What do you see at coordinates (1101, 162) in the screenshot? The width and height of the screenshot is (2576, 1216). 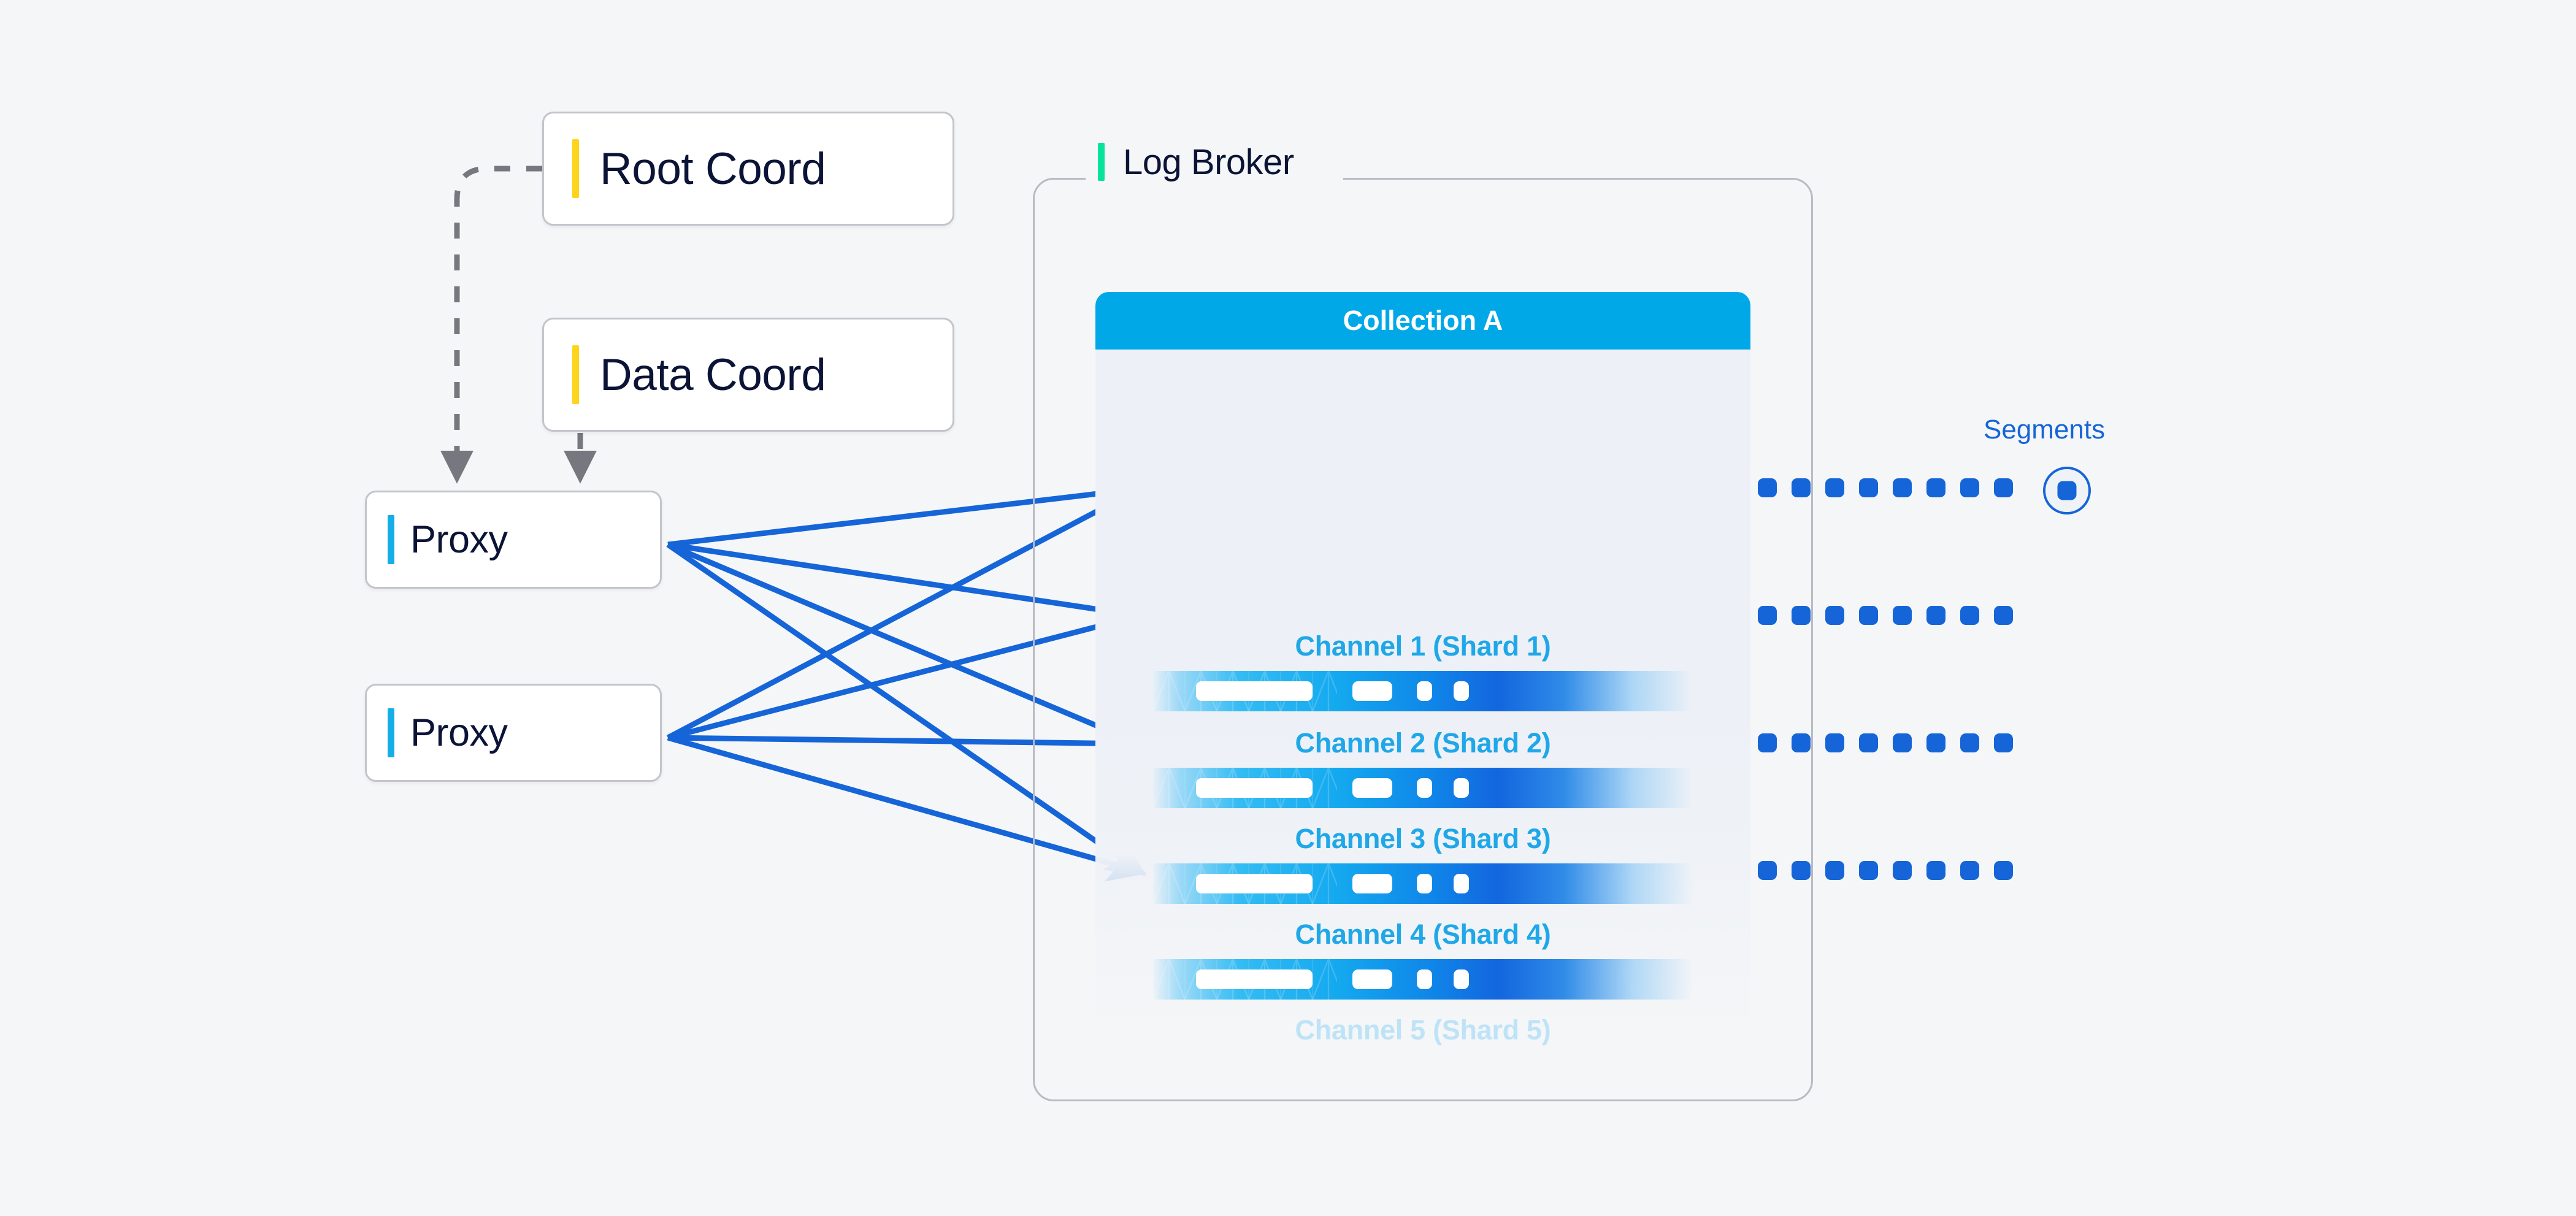 I see `green-accent-bar-icon` at bounding box center [1101, 162].